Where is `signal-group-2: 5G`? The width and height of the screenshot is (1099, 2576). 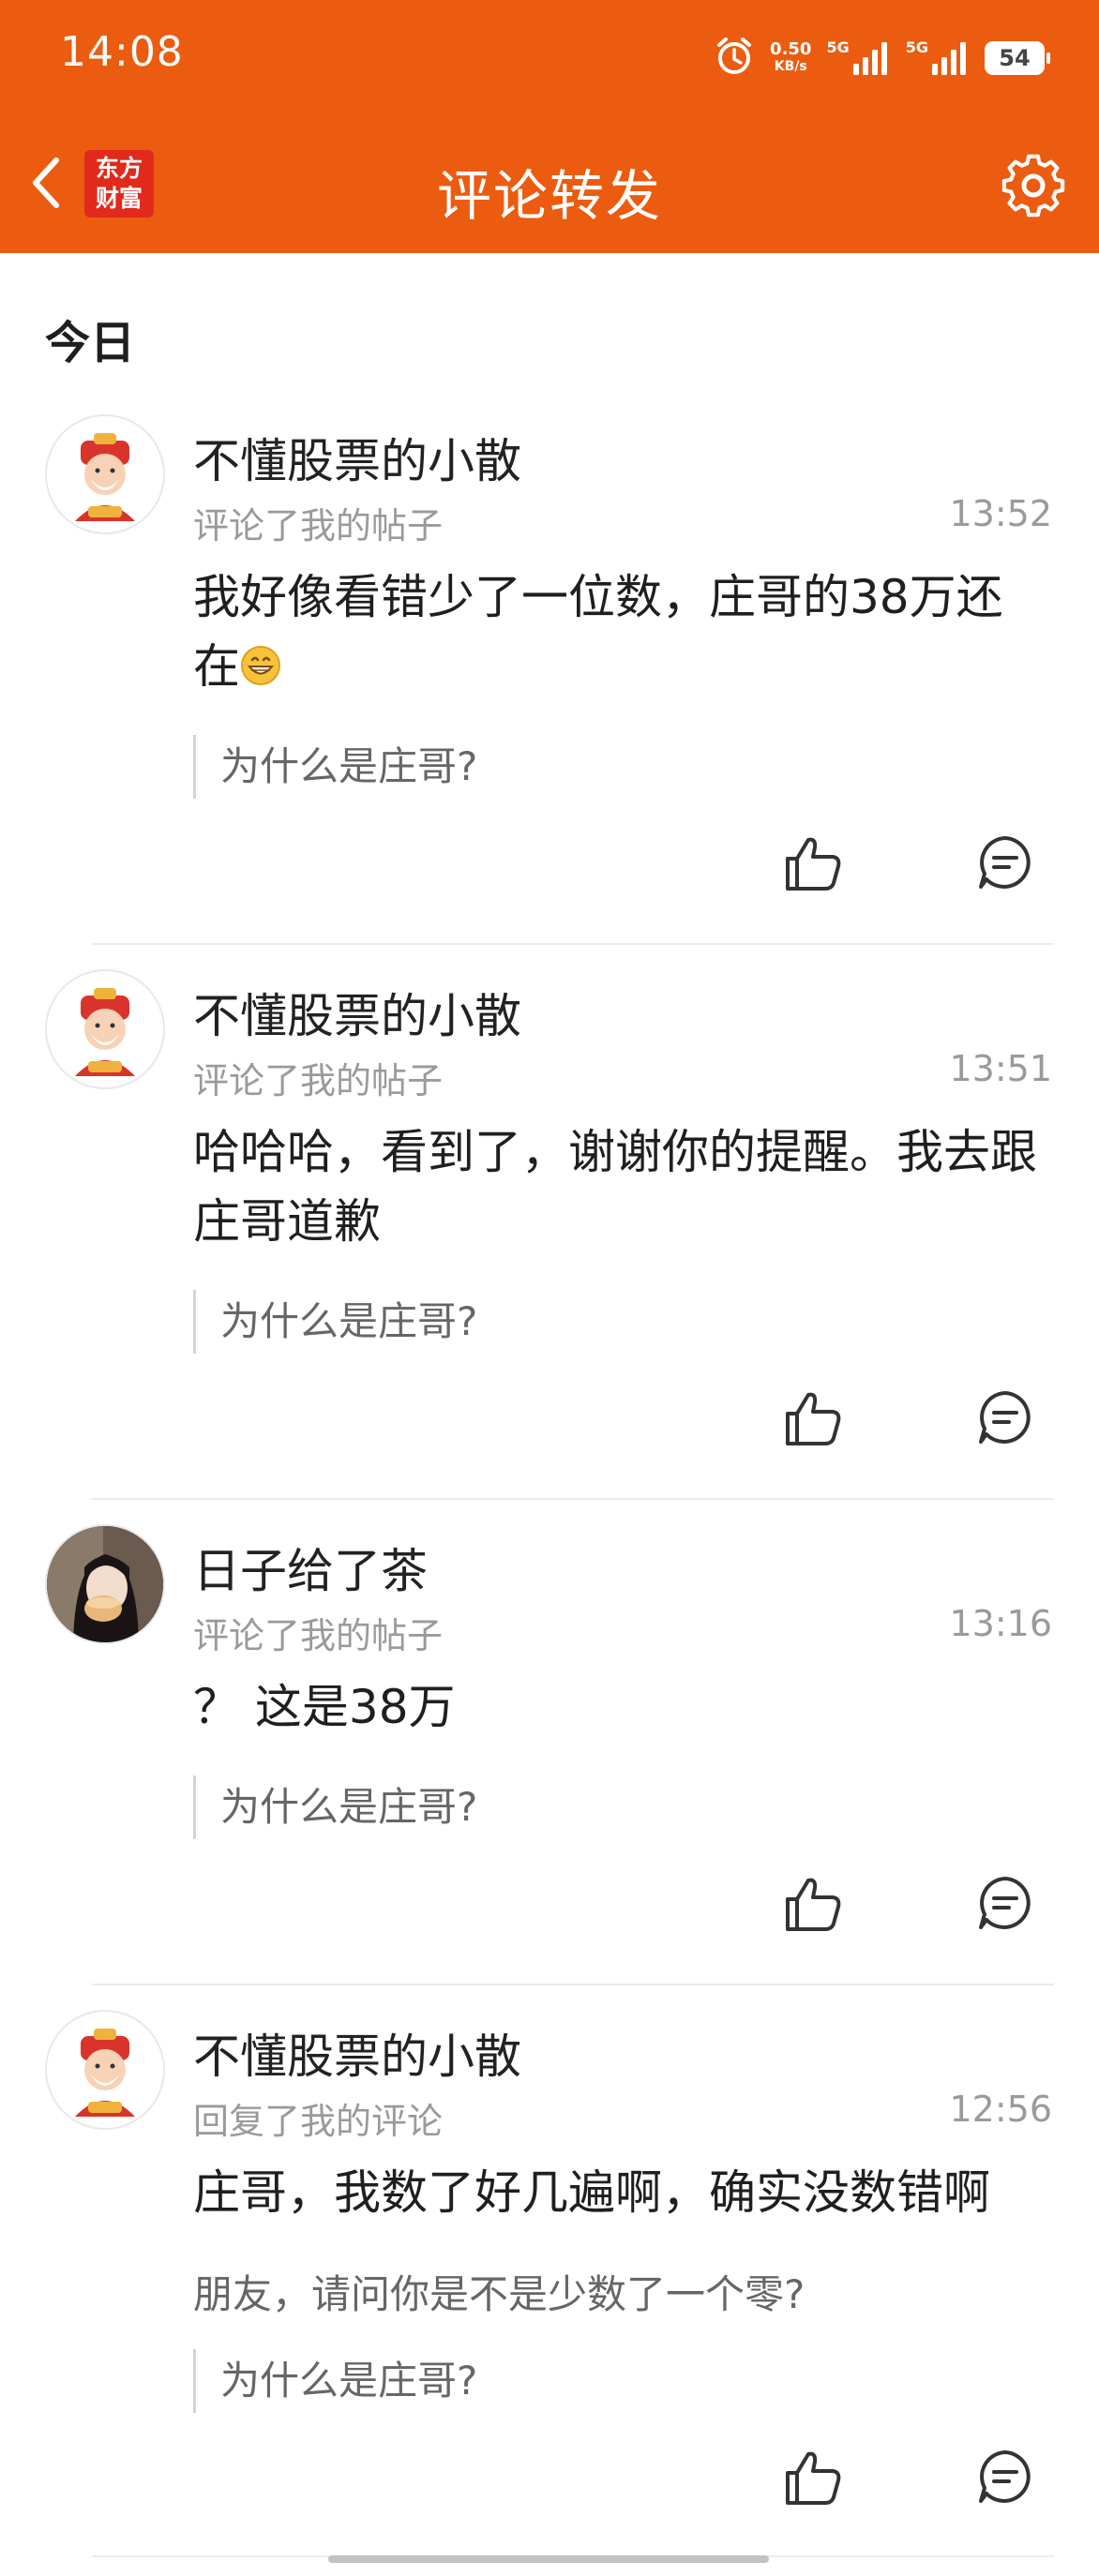
signal-group-2: 5G is located at coordinates (938, 59).